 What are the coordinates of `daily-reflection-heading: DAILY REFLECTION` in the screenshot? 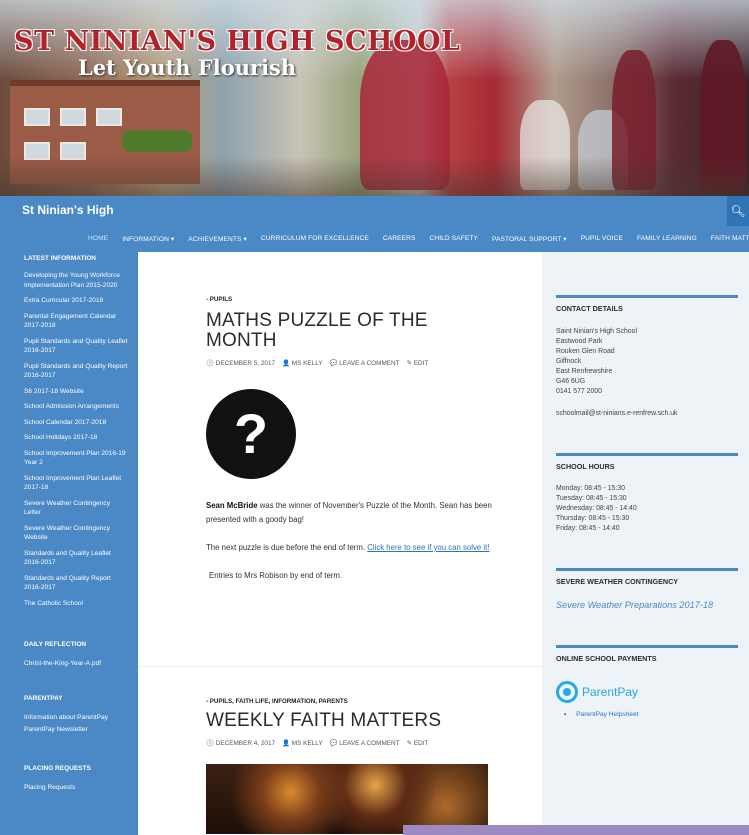 It's located at (55, 644).